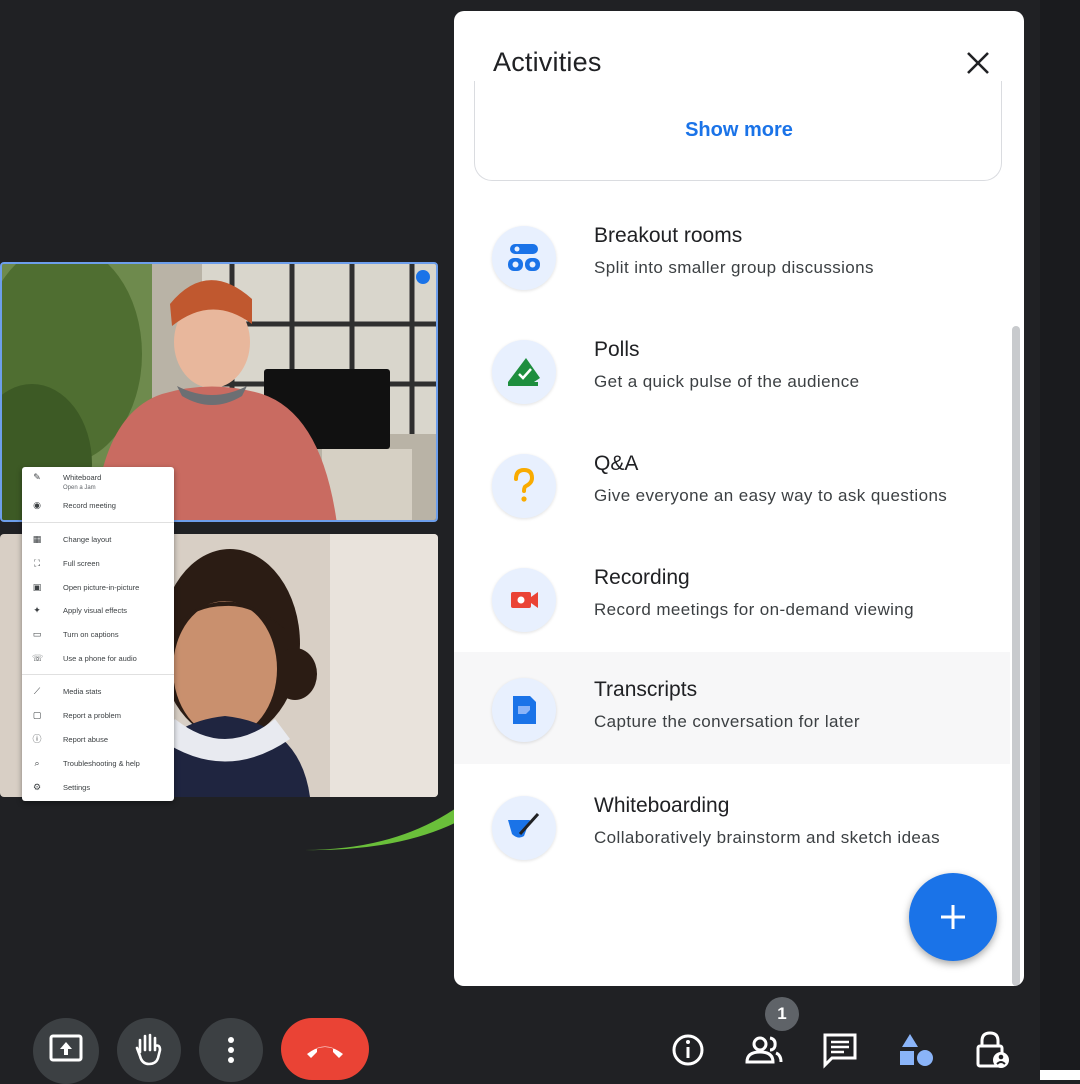 This screenshot has width=1080, height=1084. Describe the element at coordinates (754, 609) in the screenshot. I see `activity-description: Record meetings for on-demand viewing` at that location.